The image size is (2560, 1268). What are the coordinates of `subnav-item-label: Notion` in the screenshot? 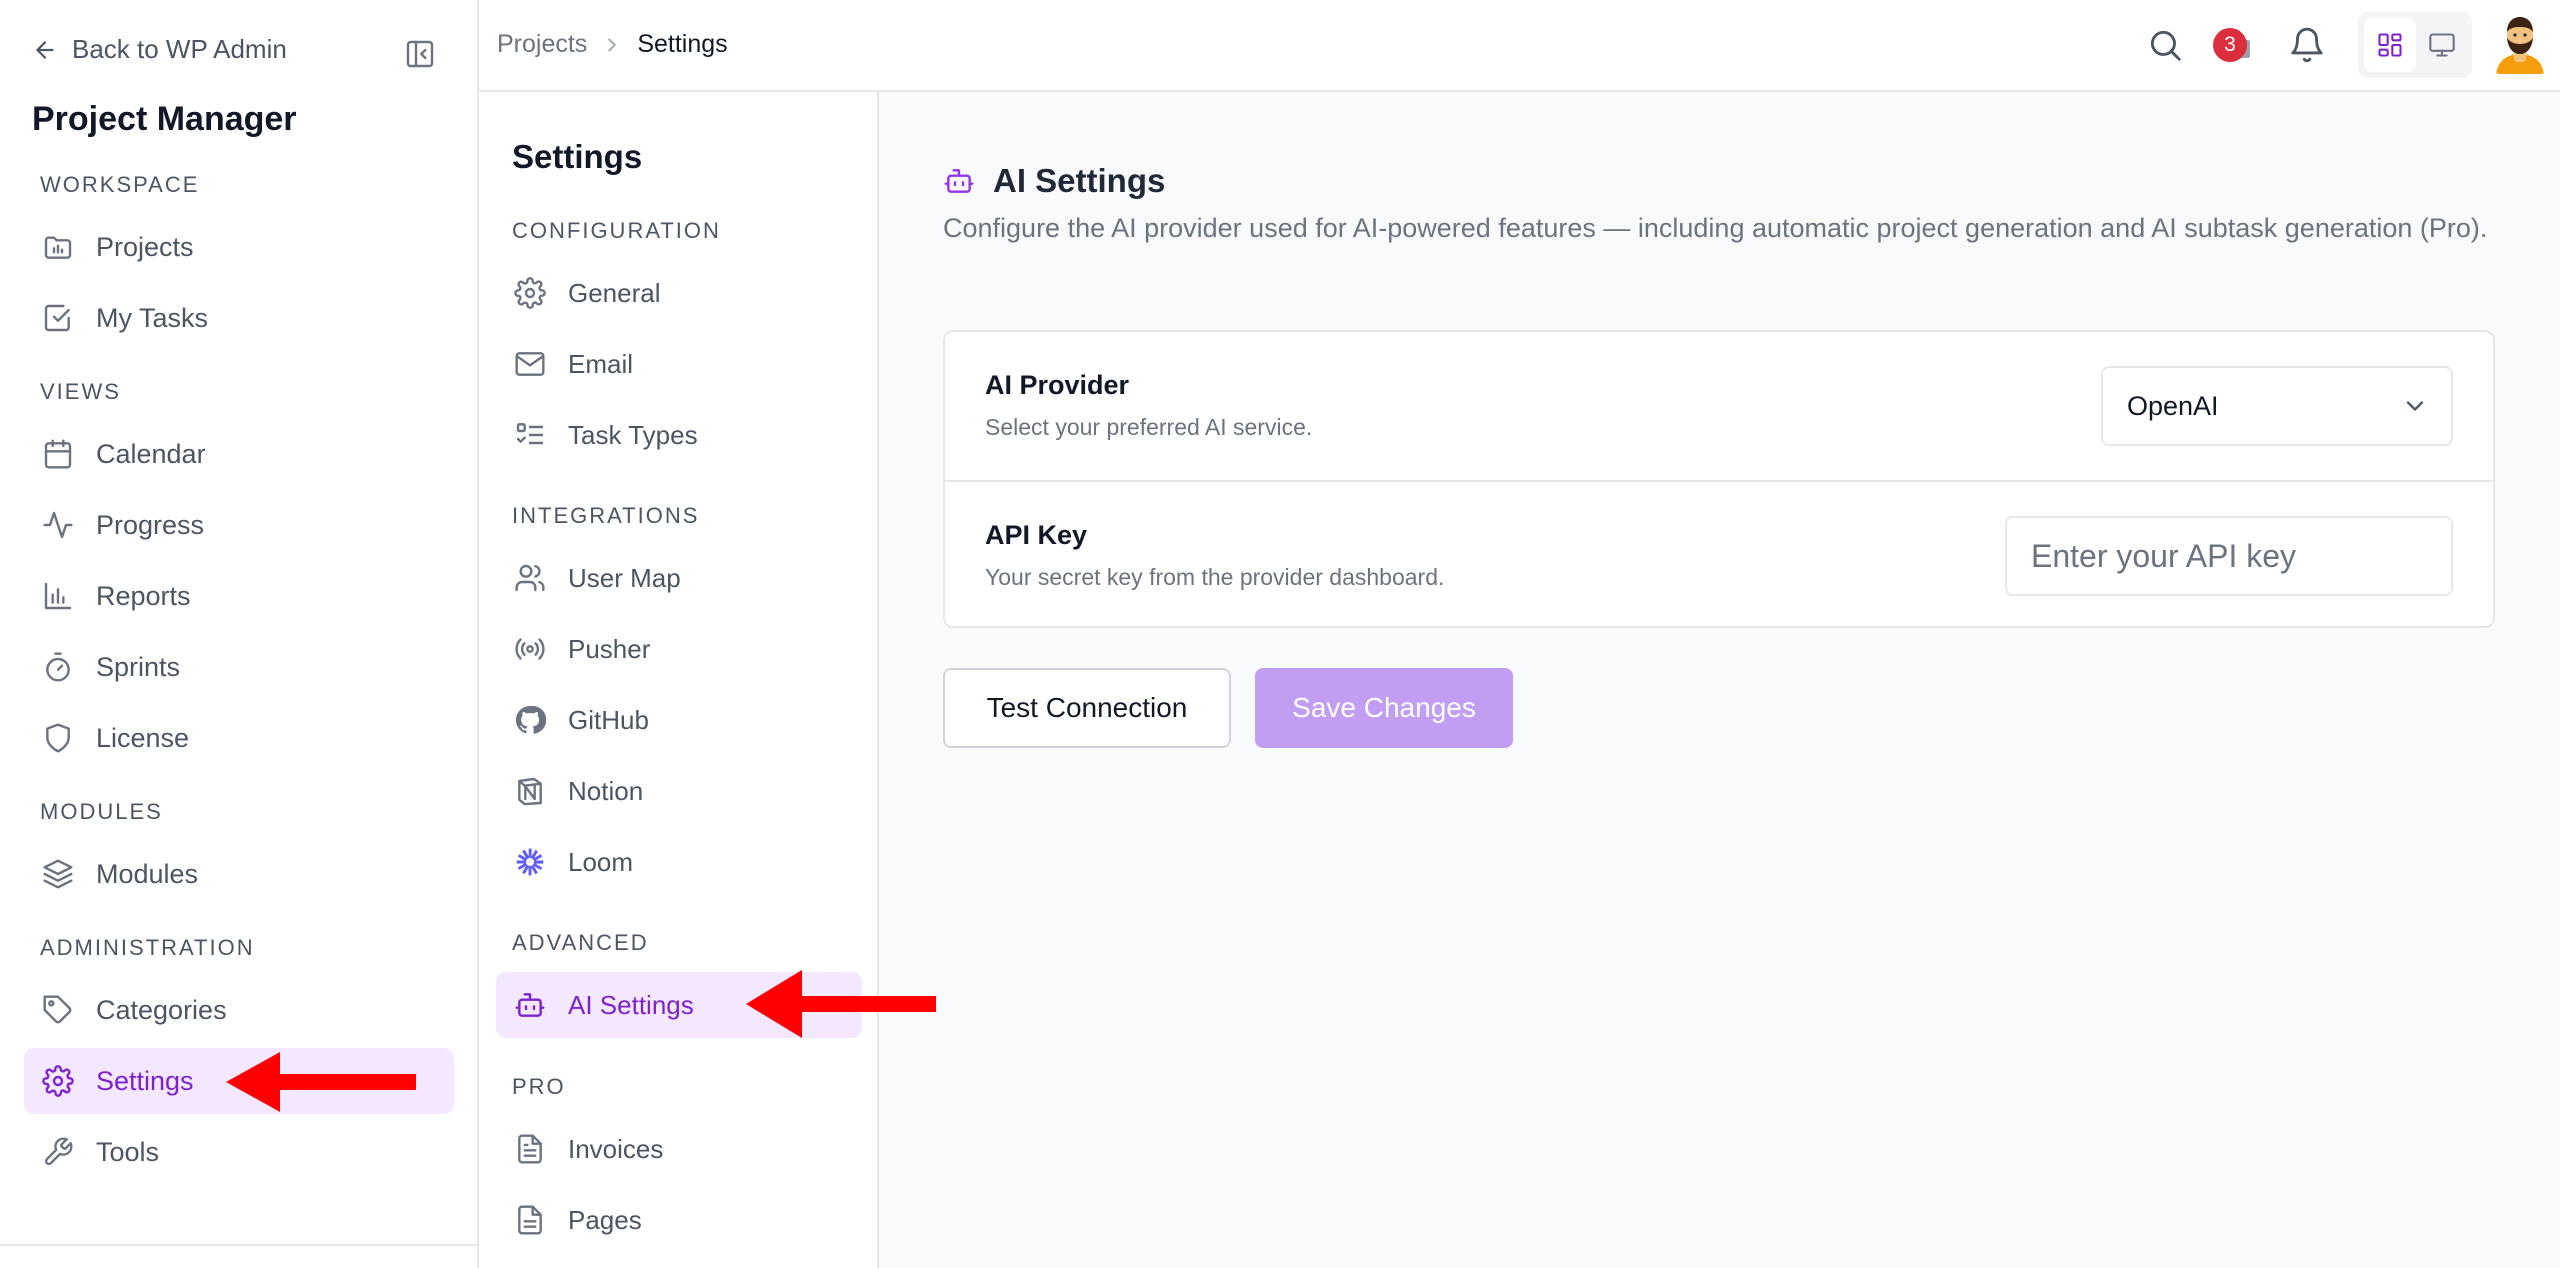 It's located at (606, 790).